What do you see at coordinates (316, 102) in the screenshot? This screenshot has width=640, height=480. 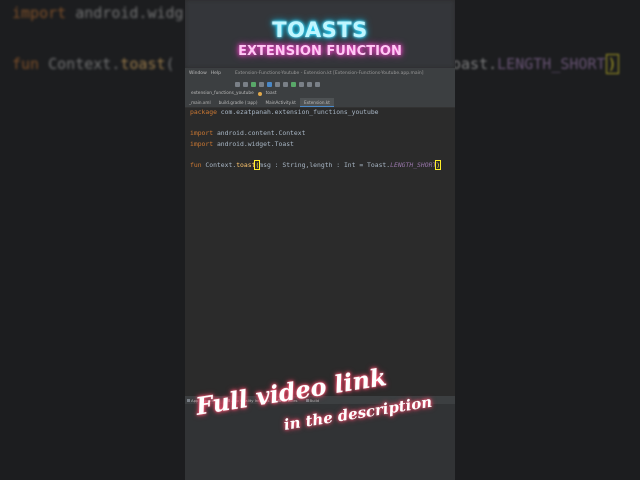 I see `tab-extension-kt: Extension.kt` at bounding box center [316, 102].